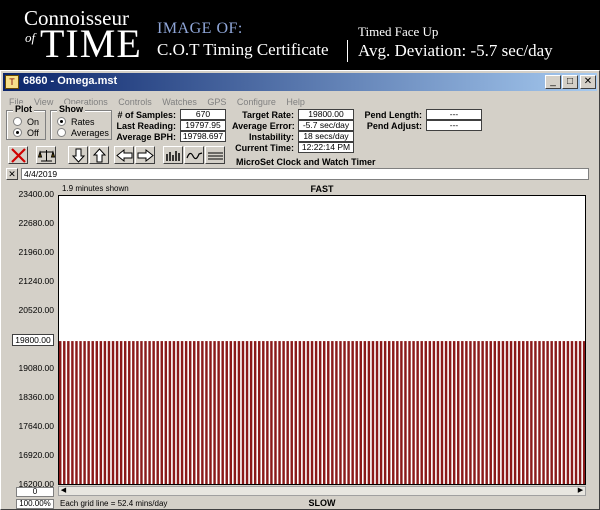 This screenshot has height=510, width=600. What do you see at coordinates (18, 155) in the screenshot?
I see `delete-button` at bounding box center [18, 155].